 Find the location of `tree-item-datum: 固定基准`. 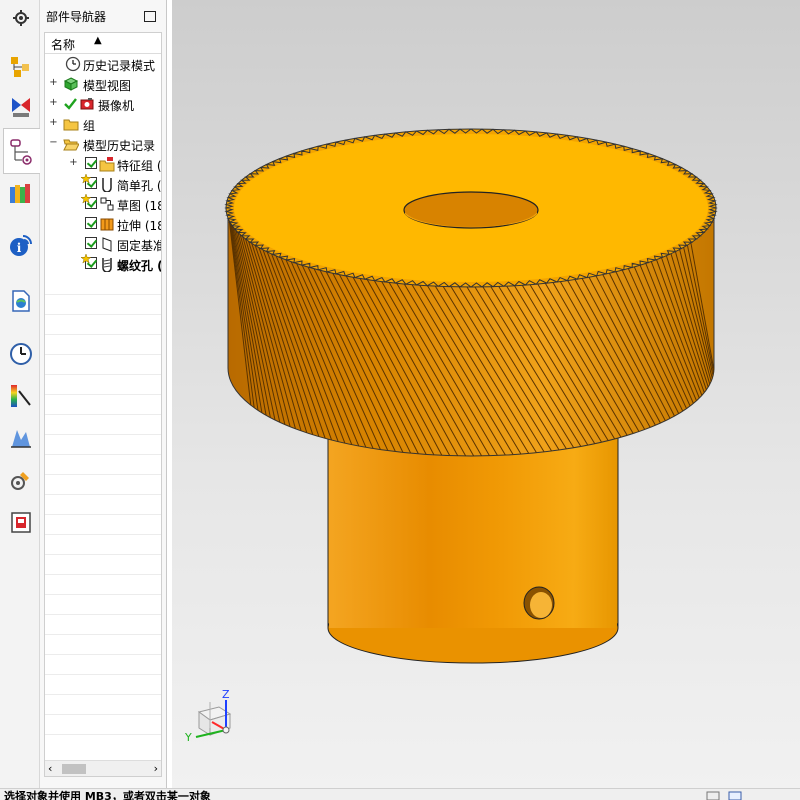

tree-item-datum: 固定基准 is located at coordinates (103, 244).